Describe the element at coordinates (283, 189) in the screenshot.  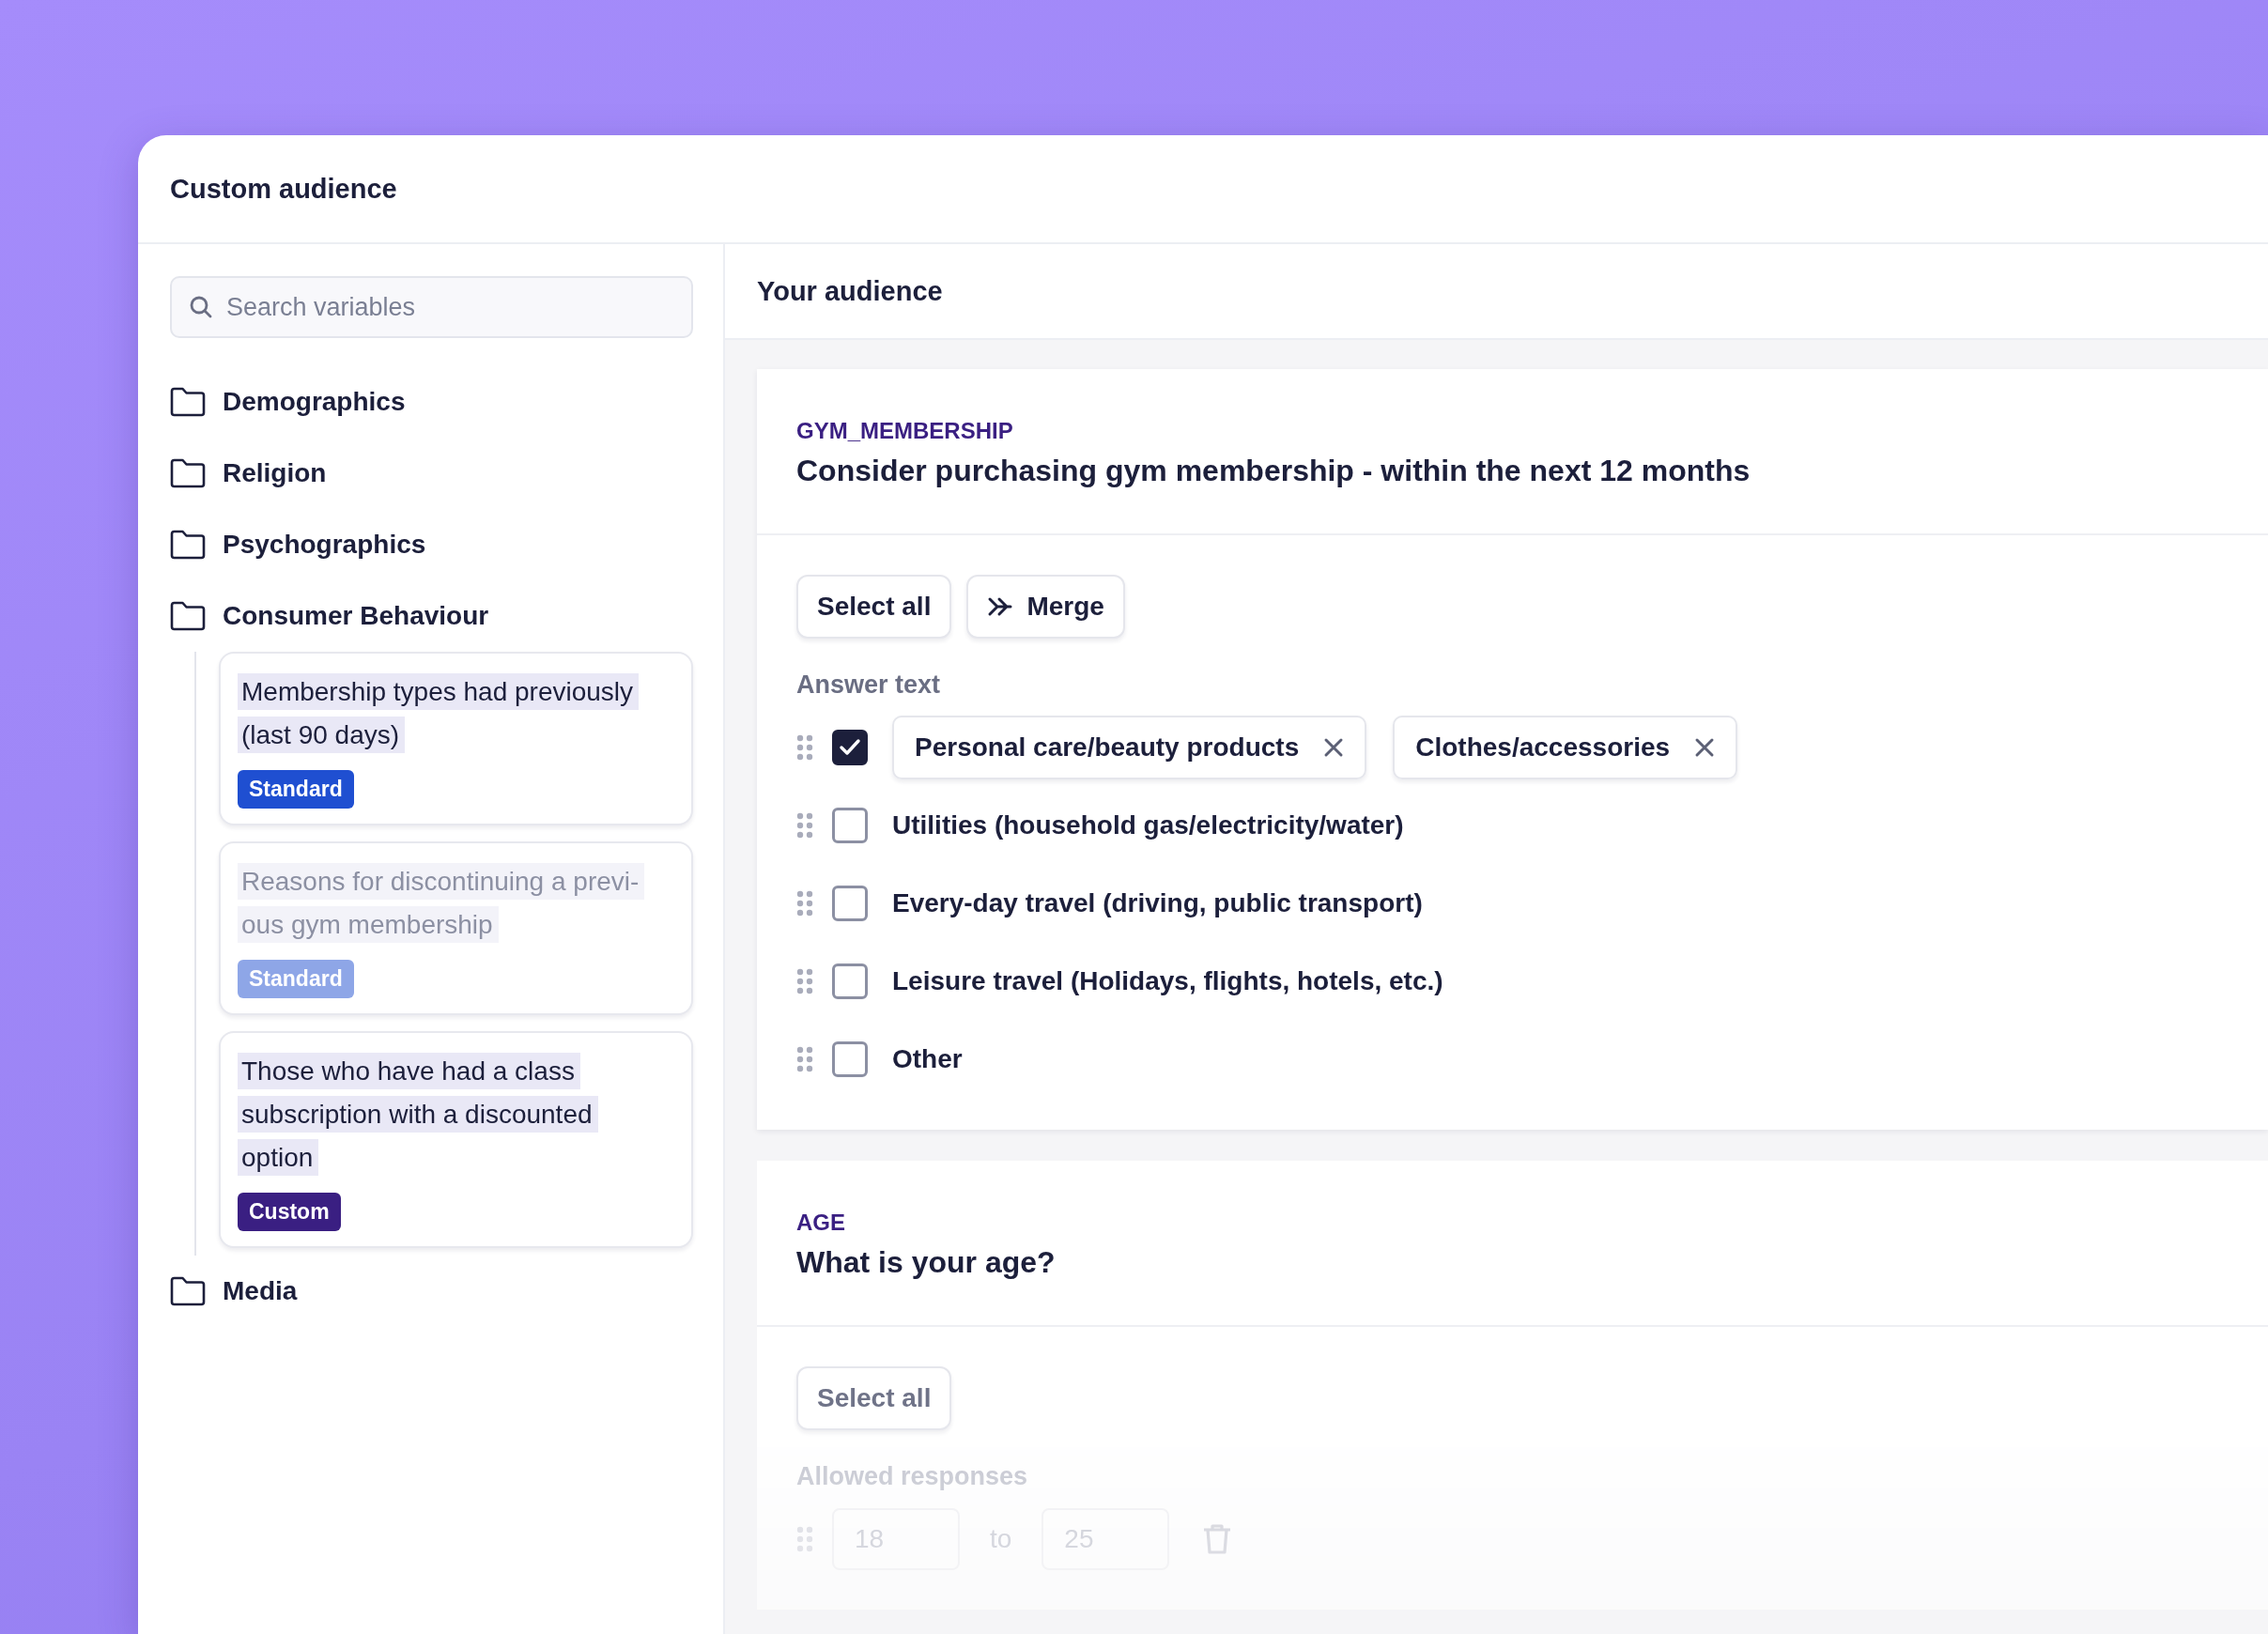
I see `window-title: Custom audience` at that location.